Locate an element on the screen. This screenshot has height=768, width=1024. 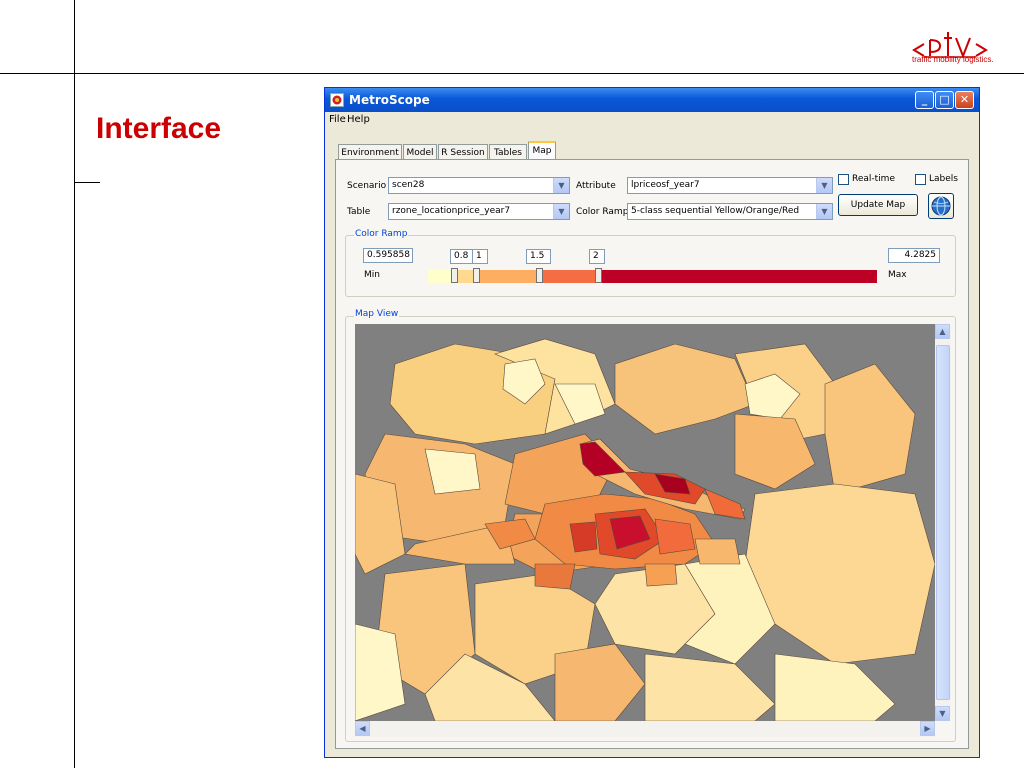
vertical-scroll-thumb is located at coordinates (943, 522).